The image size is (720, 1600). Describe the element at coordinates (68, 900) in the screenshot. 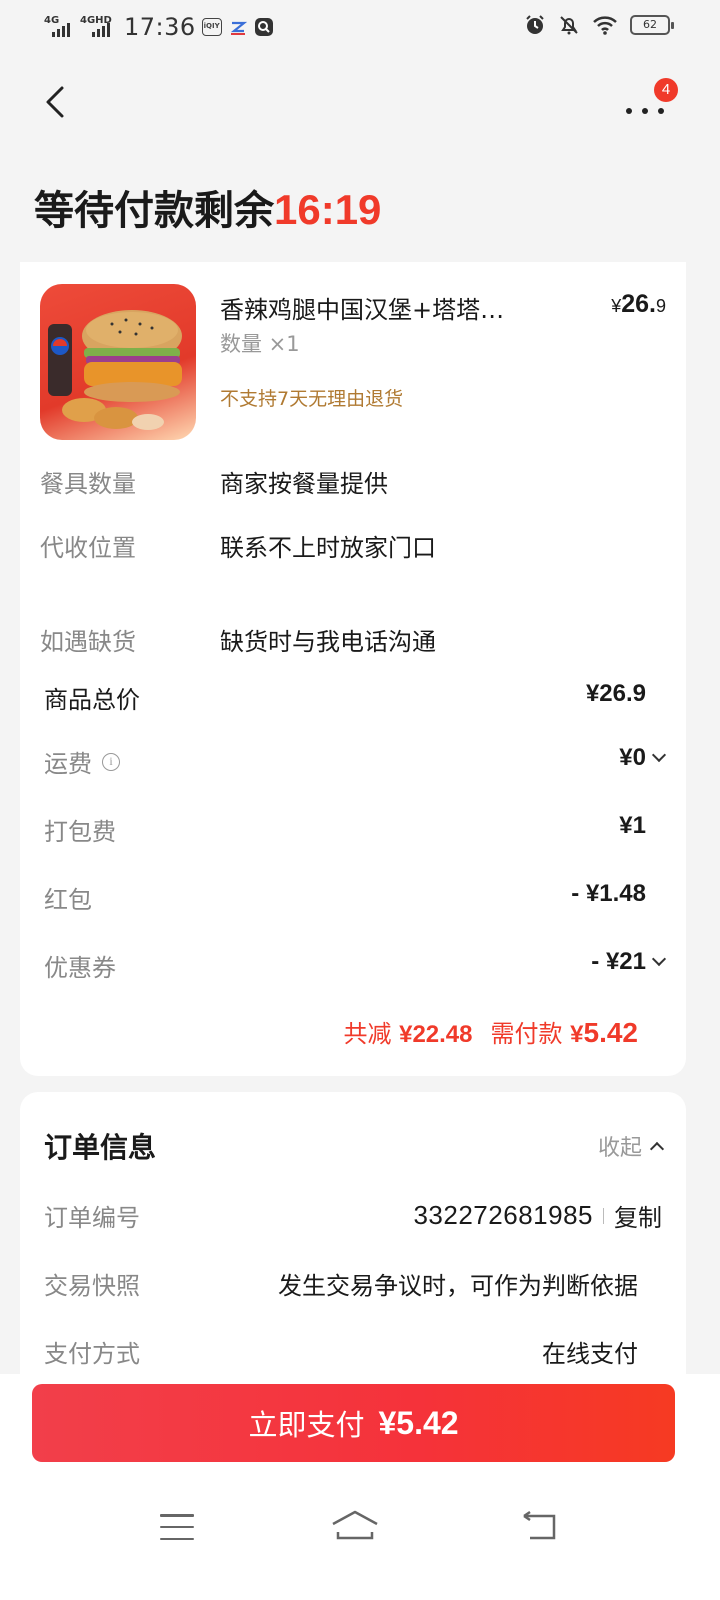

I see `fee-label: 红包` at that location.